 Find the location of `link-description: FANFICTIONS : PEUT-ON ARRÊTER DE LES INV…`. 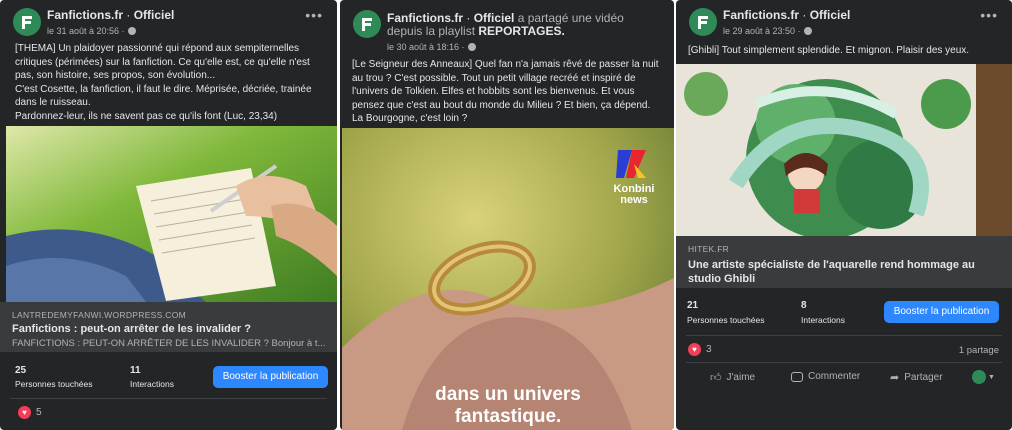

link-description: FANFICTIONS : PEUT-ON ARRÊTER DE LES INV… is located at coordinates (169, 343).